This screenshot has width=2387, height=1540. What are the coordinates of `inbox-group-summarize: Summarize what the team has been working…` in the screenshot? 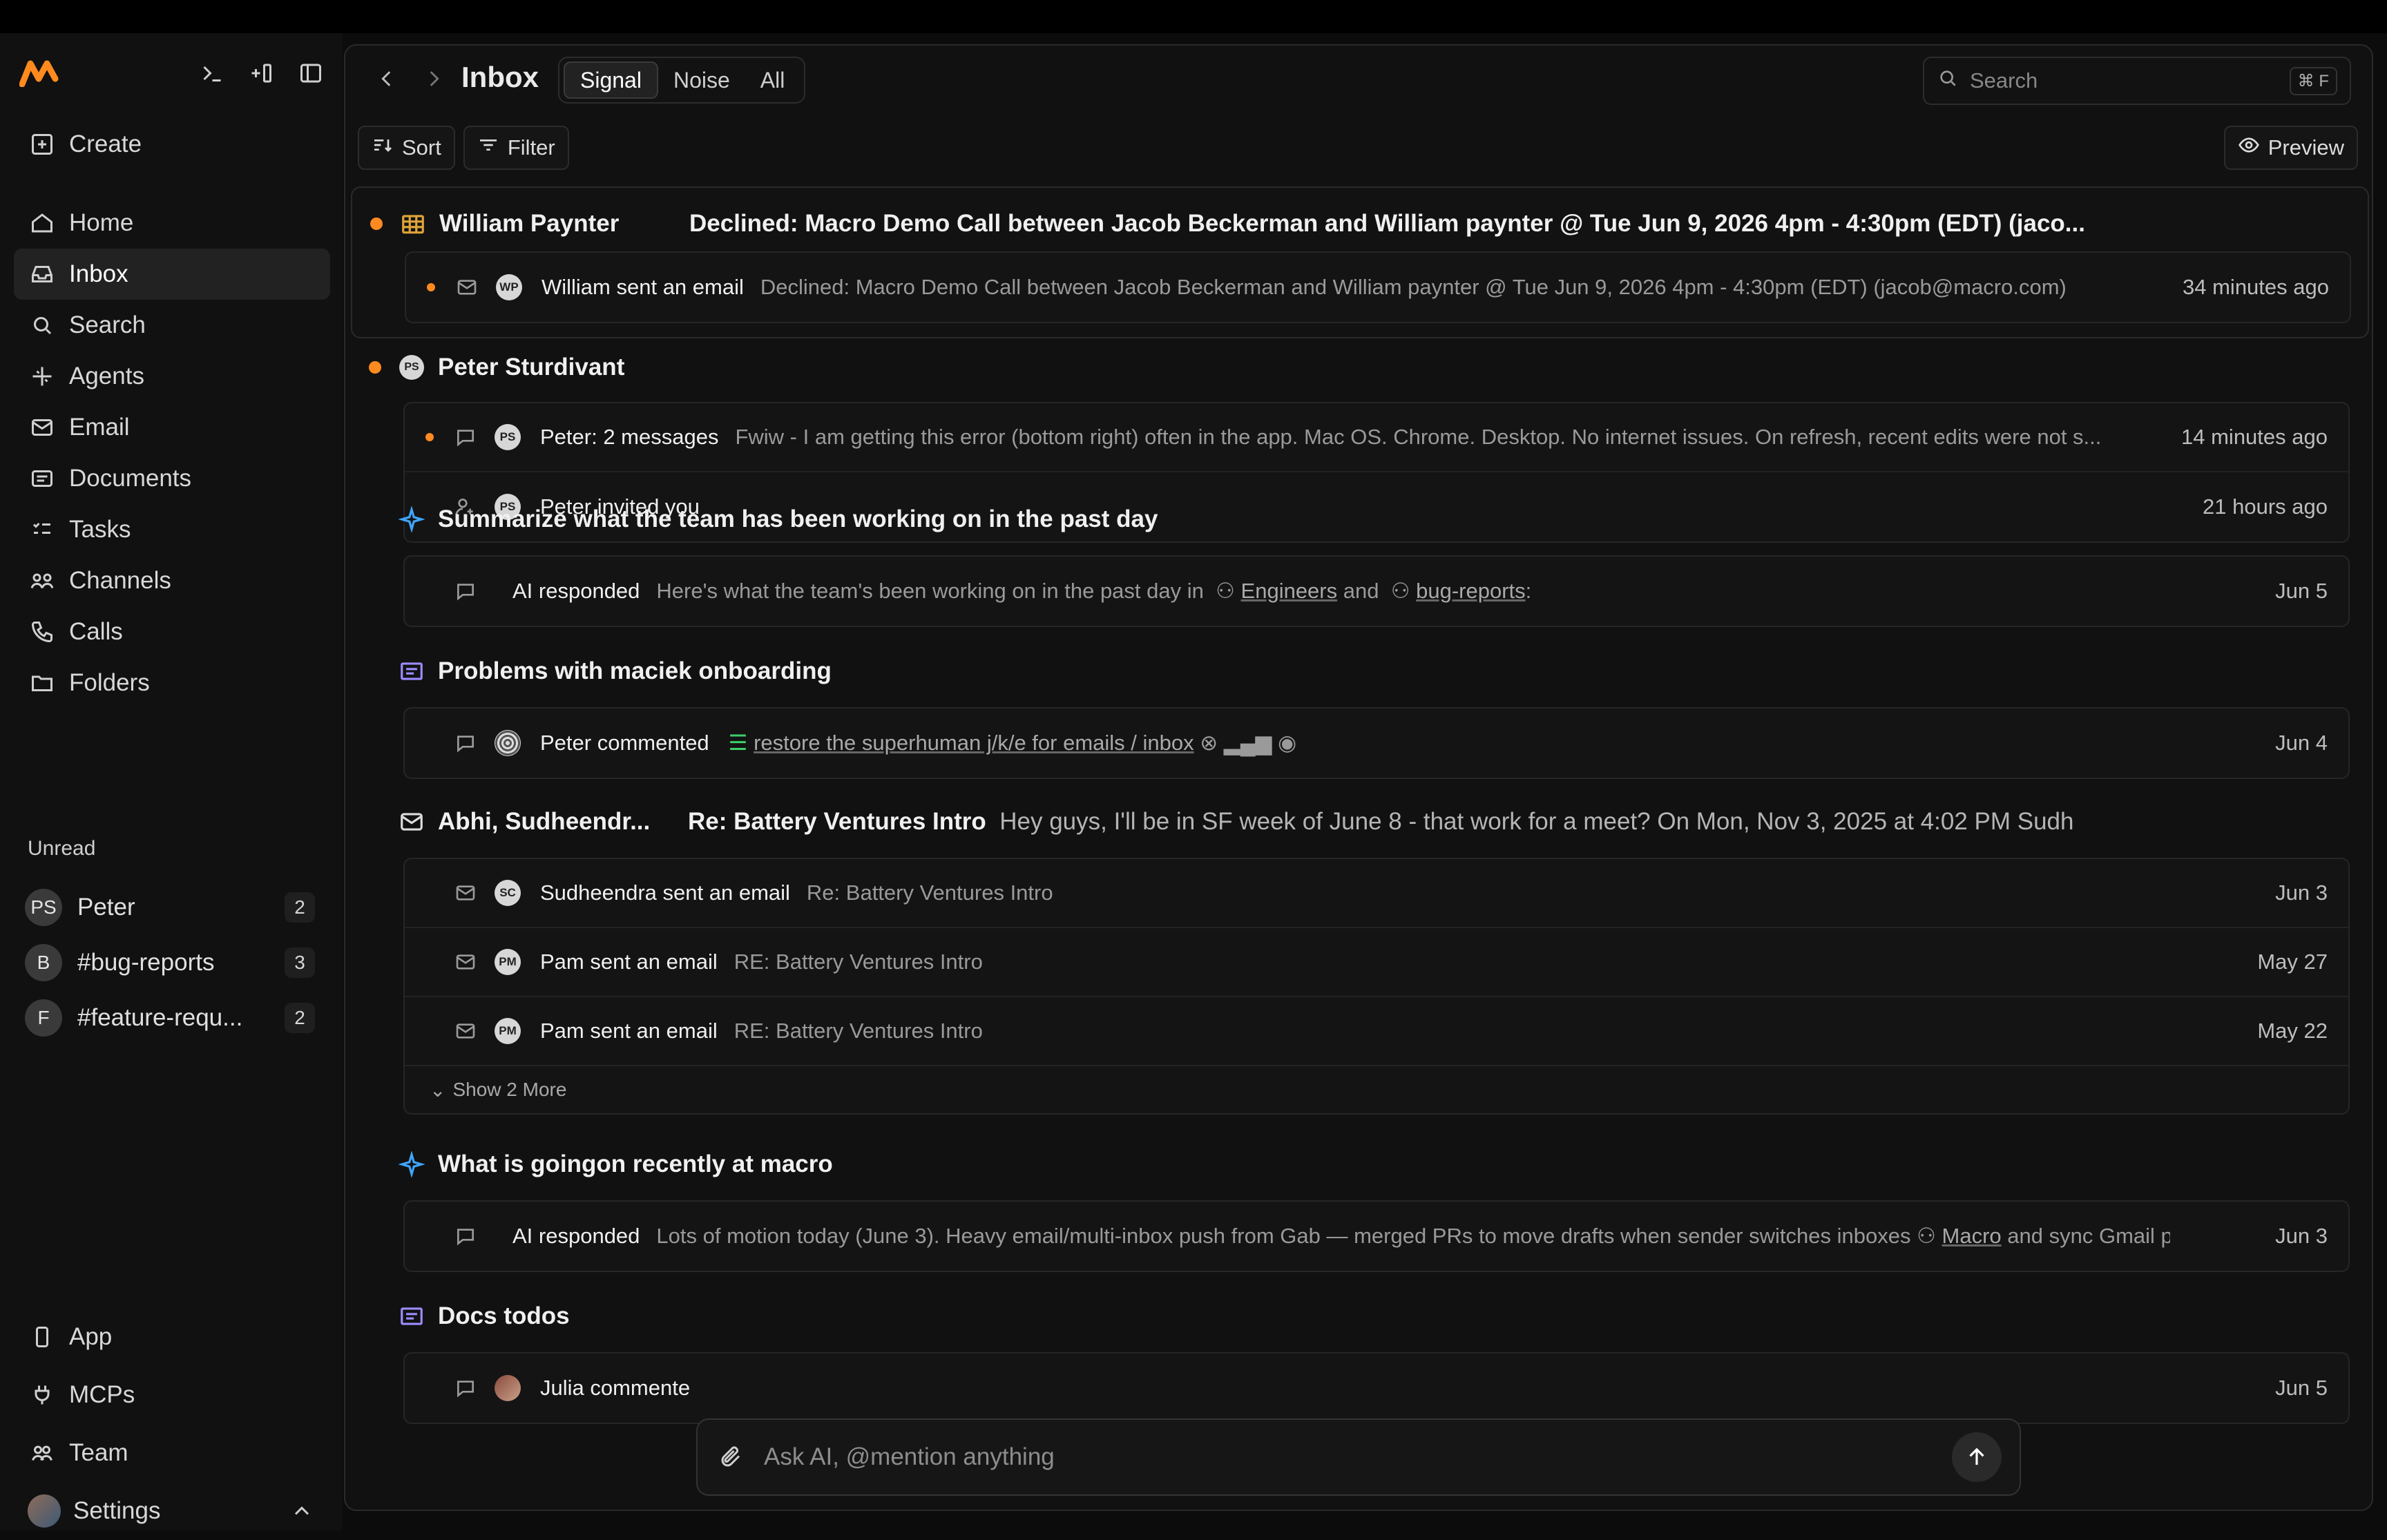 It's located at (1360, 578).